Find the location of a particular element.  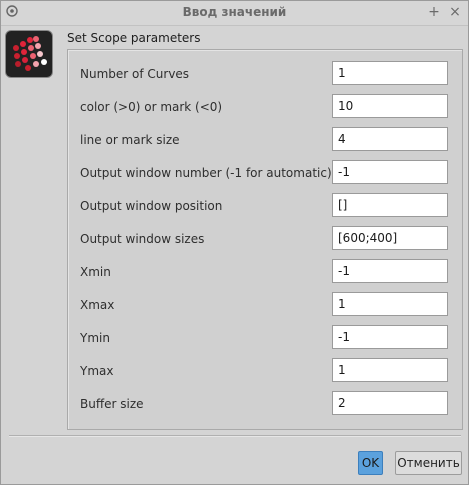

title-bar: Ввод значений + × is located at coordinates (234, 13).